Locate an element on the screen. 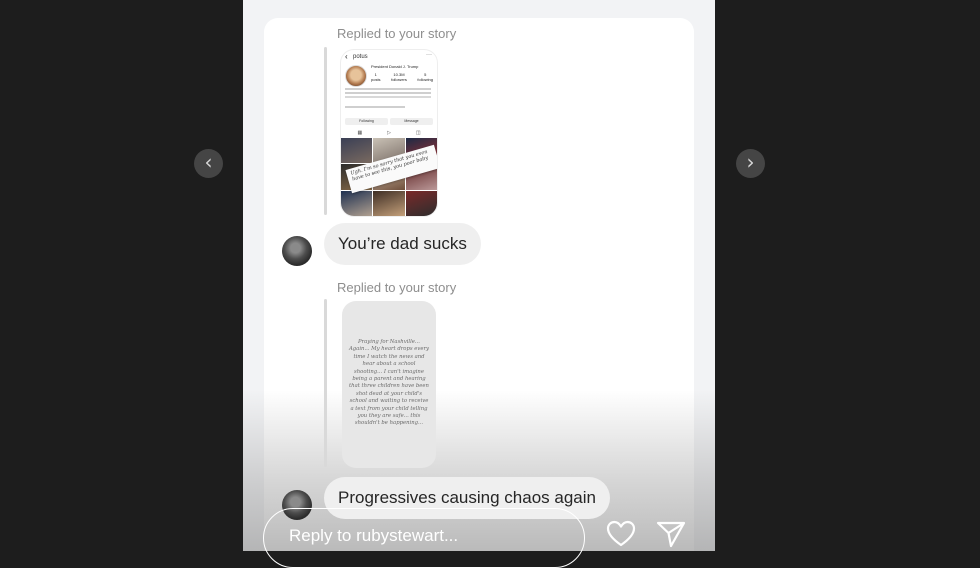 Image resolution: width=980 pixels, height=568 pixels. chevron-right-icon: › is located at coordinates (750, 163).